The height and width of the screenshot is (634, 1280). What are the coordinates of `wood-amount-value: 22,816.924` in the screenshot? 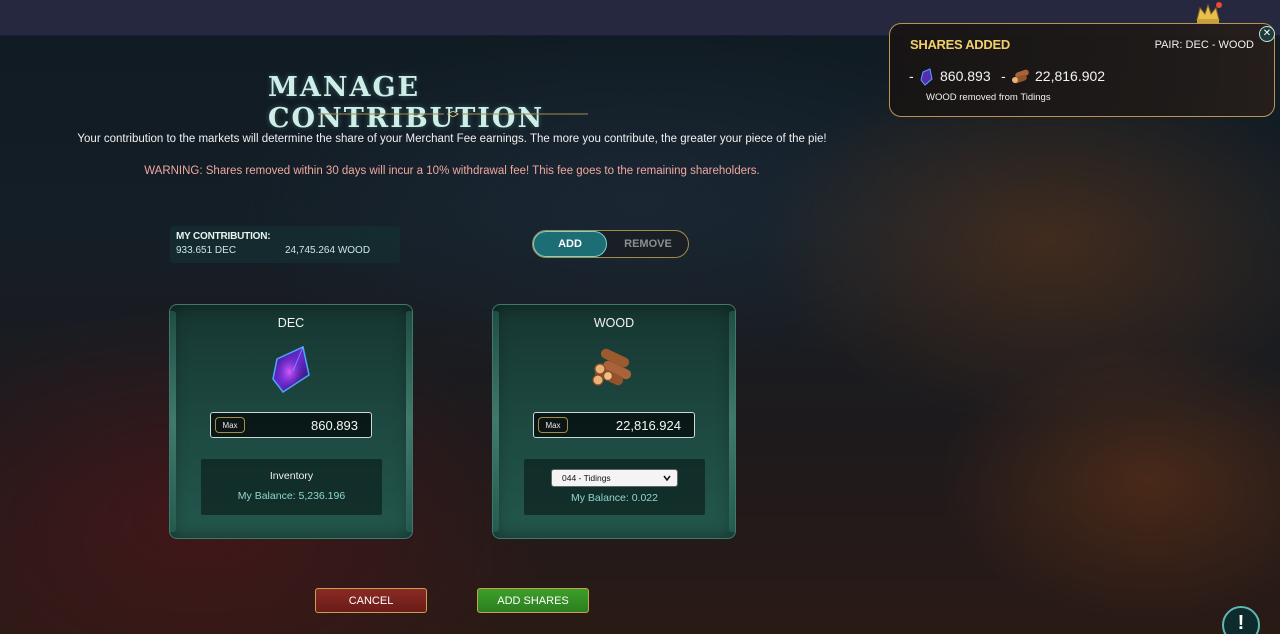 It's located at (648, 425).